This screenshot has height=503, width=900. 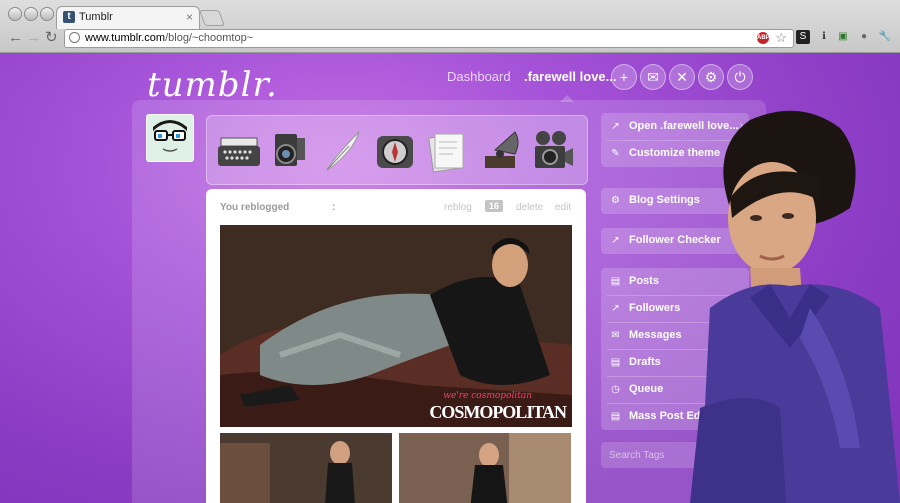 I want to click on papers-chat-icon, so click(x=447, y=150).